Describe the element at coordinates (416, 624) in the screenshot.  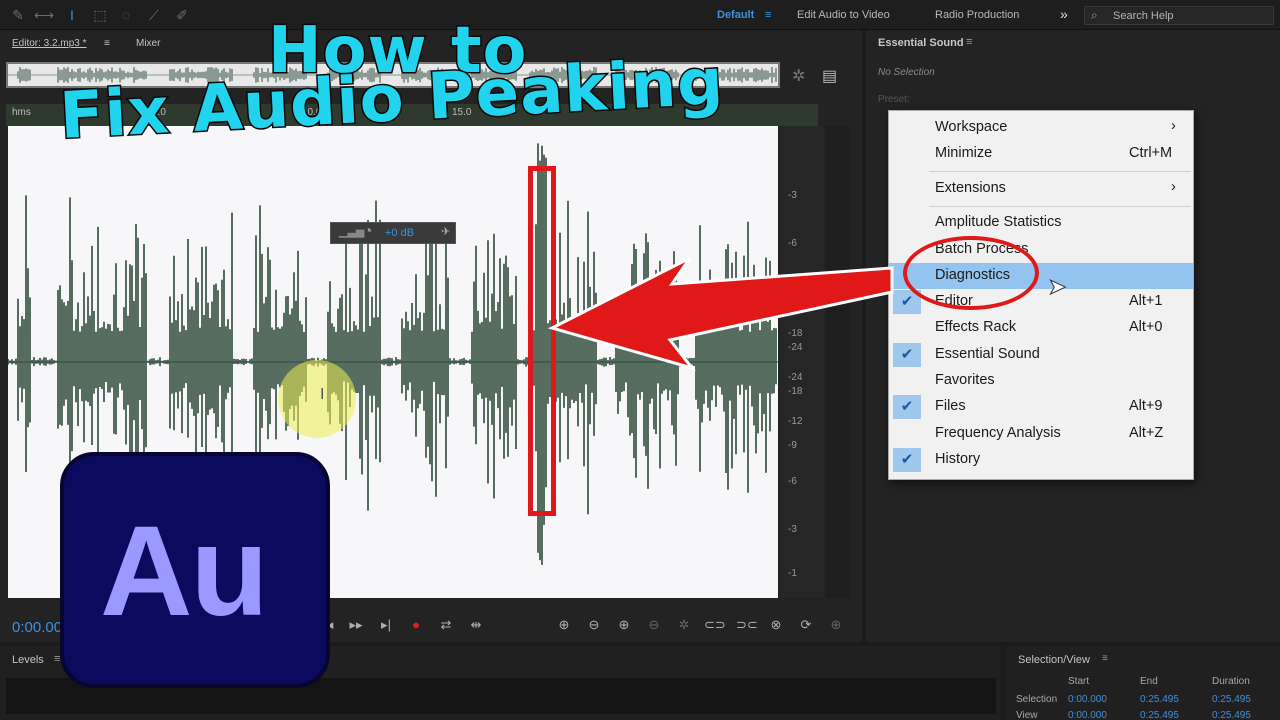
I see `record-icon: ●` at that location.